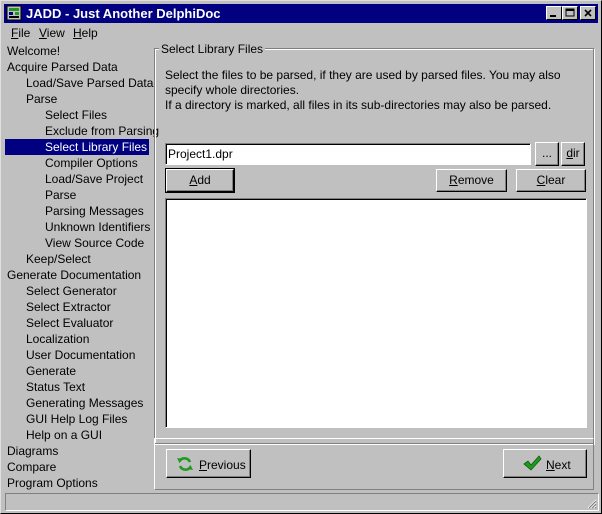  What do you see at coordinates (94, 243) in the screenshot?
I see `nav-item-view-source-code: View Source Code` at bounding box center [94, 243].